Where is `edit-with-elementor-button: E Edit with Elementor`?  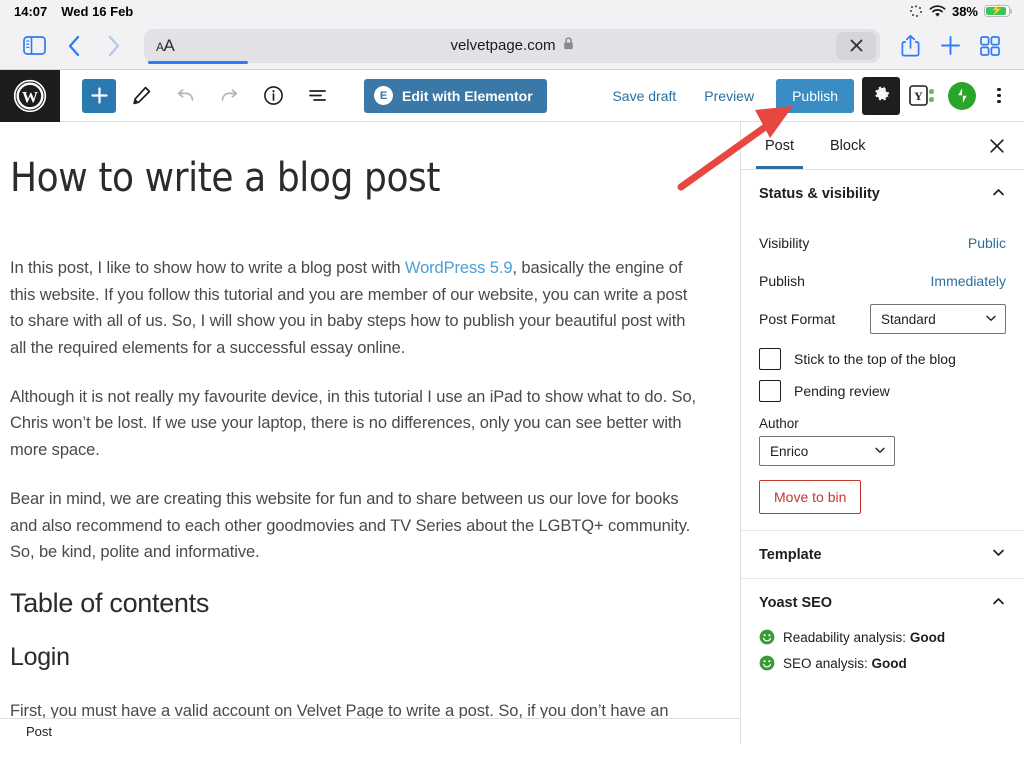
edit-with-elementor-button: E Edit with Elementor is located at coordinates (455, 95).